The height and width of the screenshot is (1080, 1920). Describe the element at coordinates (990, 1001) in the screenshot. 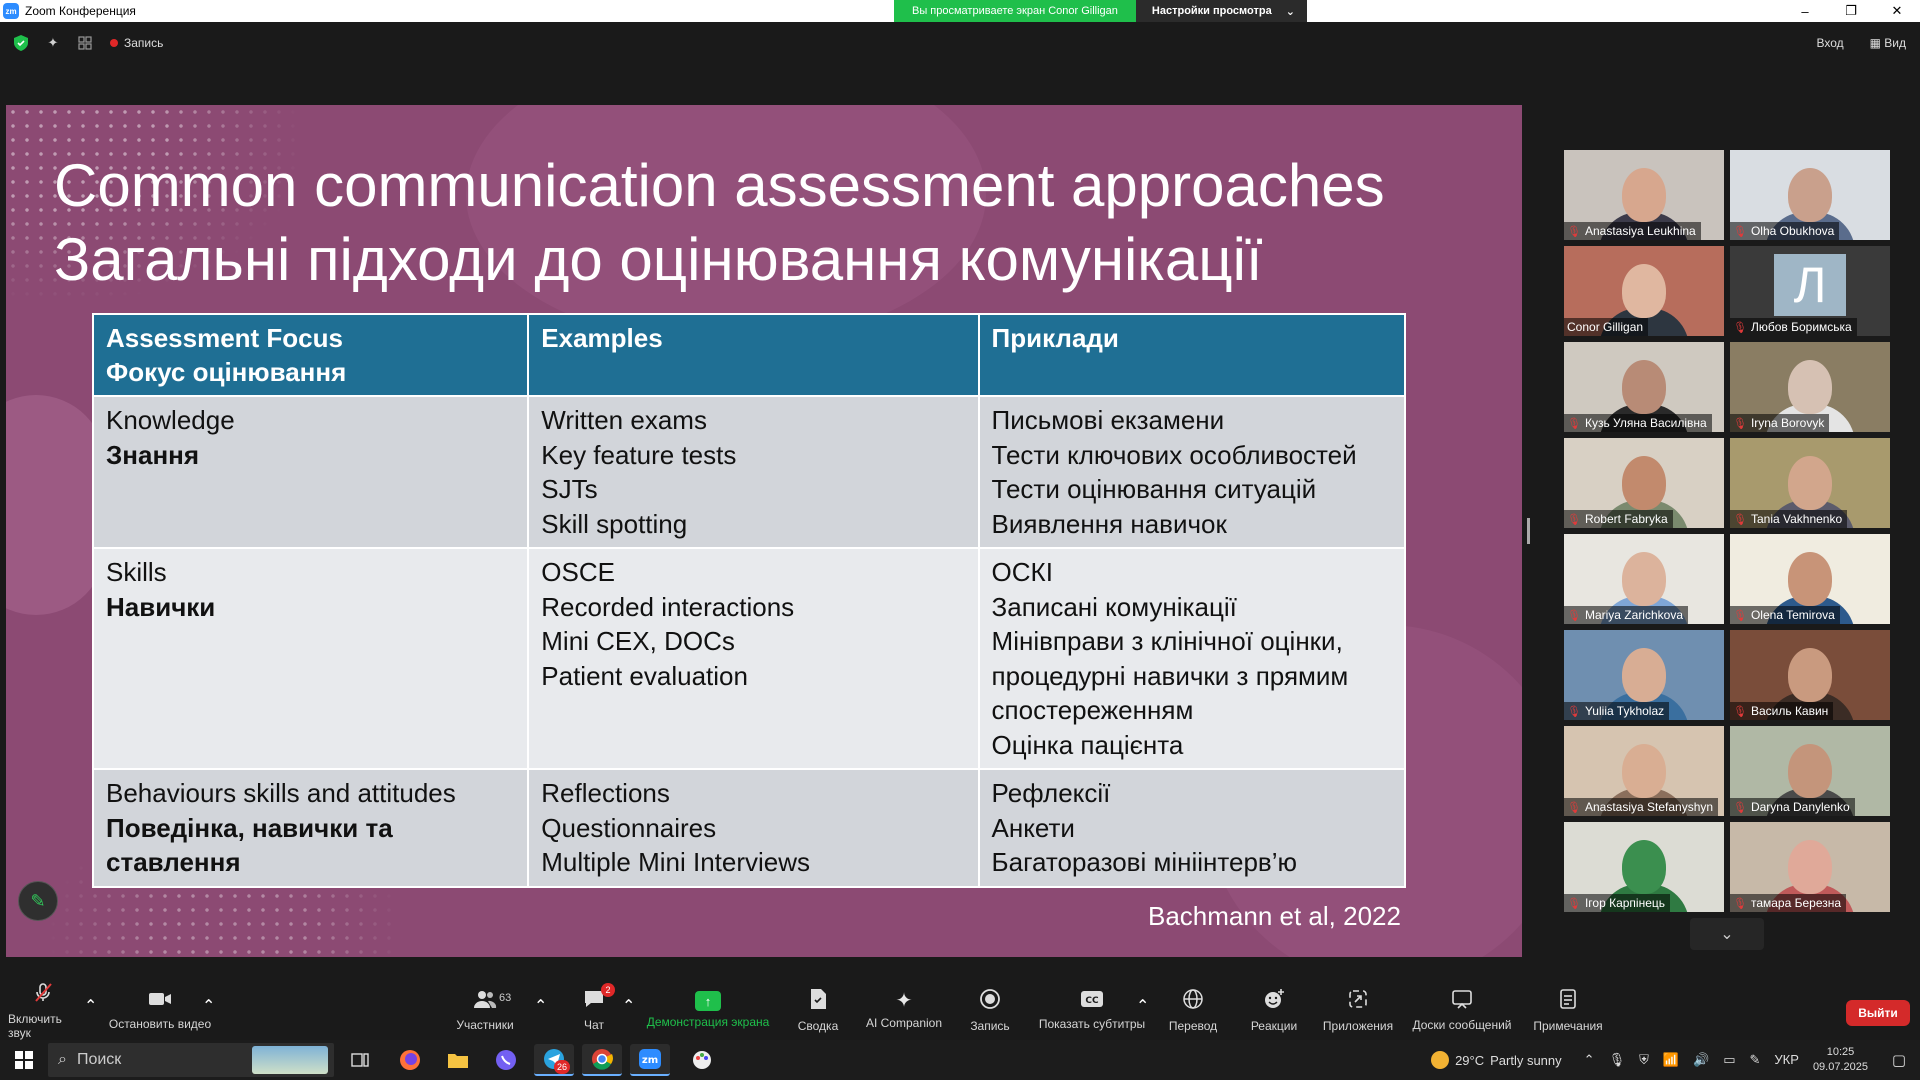

I see `record-icon` at that location.